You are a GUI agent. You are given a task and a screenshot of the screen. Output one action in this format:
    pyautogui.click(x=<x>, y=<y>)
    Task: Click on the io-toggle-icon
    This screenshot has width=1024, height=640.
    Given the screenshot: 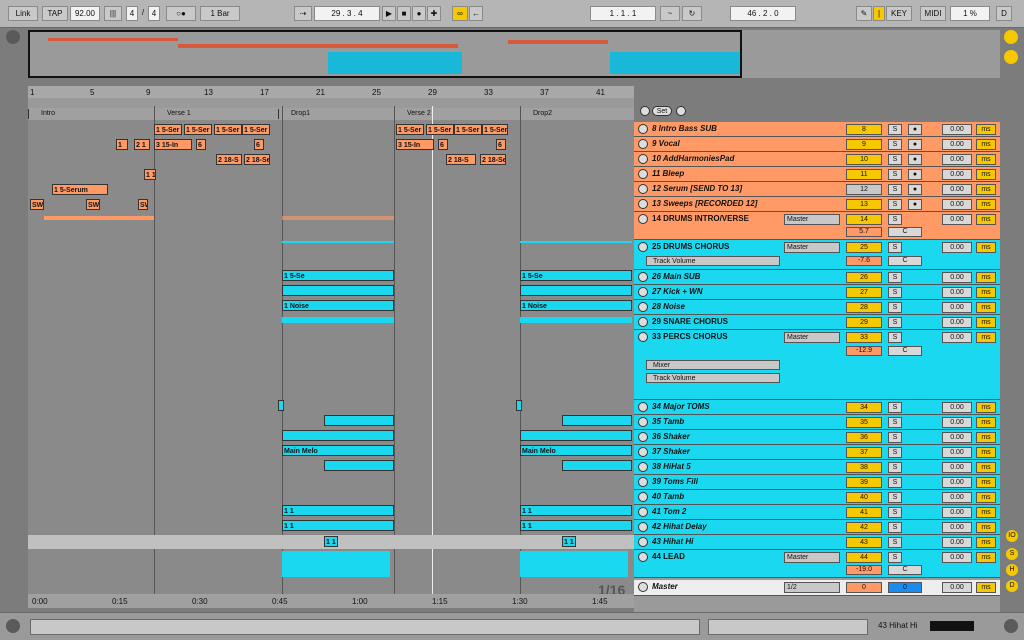 What is the action you would take?
    pyautogui.click(x=1011, y=57)
    